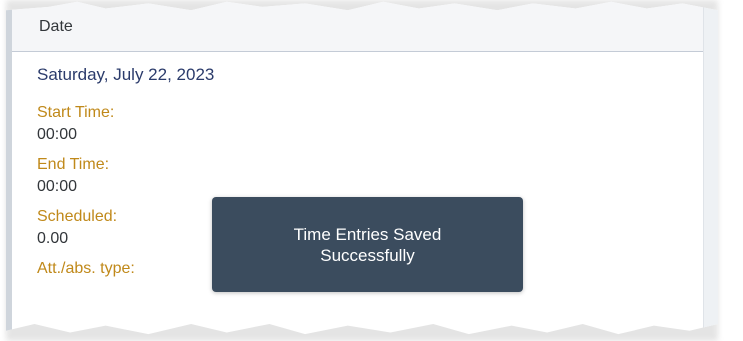 The image size is (743, 341). Describe the element at coordinates (57, 186) in the screenshot. I see `end-time-value: 00:00` at that location.